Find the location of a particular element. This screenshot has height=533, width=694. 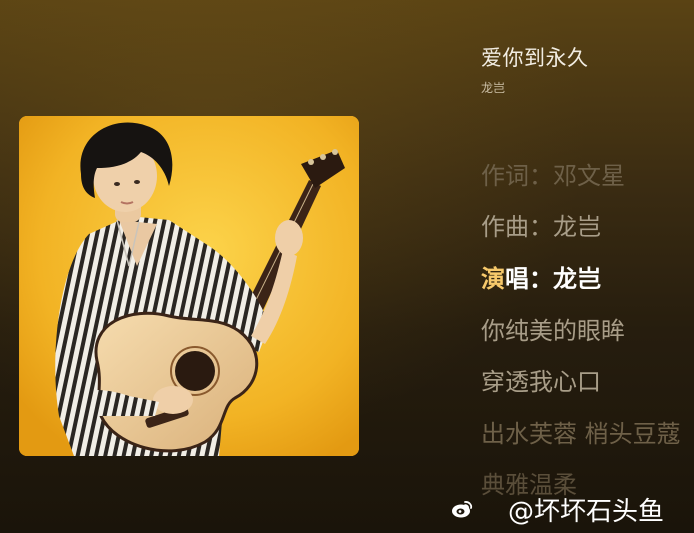

watermark: @坏坏石头鱼 is located at coordinates (557, 509).